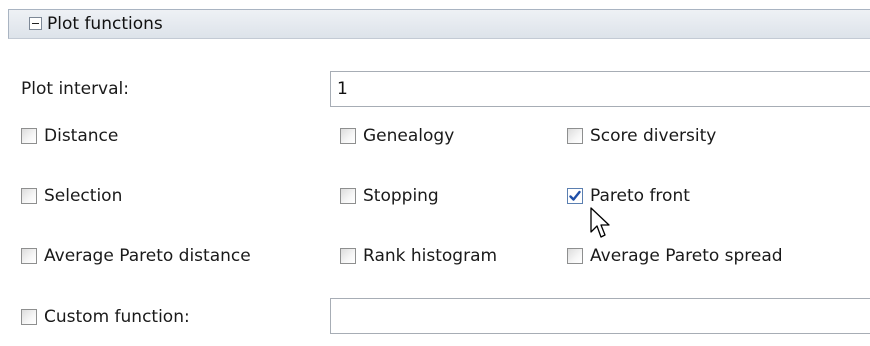 The width and height of the screenshot is (870, 346). What do you see at coordinates (640, 196) in the screenshot?
I see `checkbox-label: Pareto front` at bounding box center [640, 196].